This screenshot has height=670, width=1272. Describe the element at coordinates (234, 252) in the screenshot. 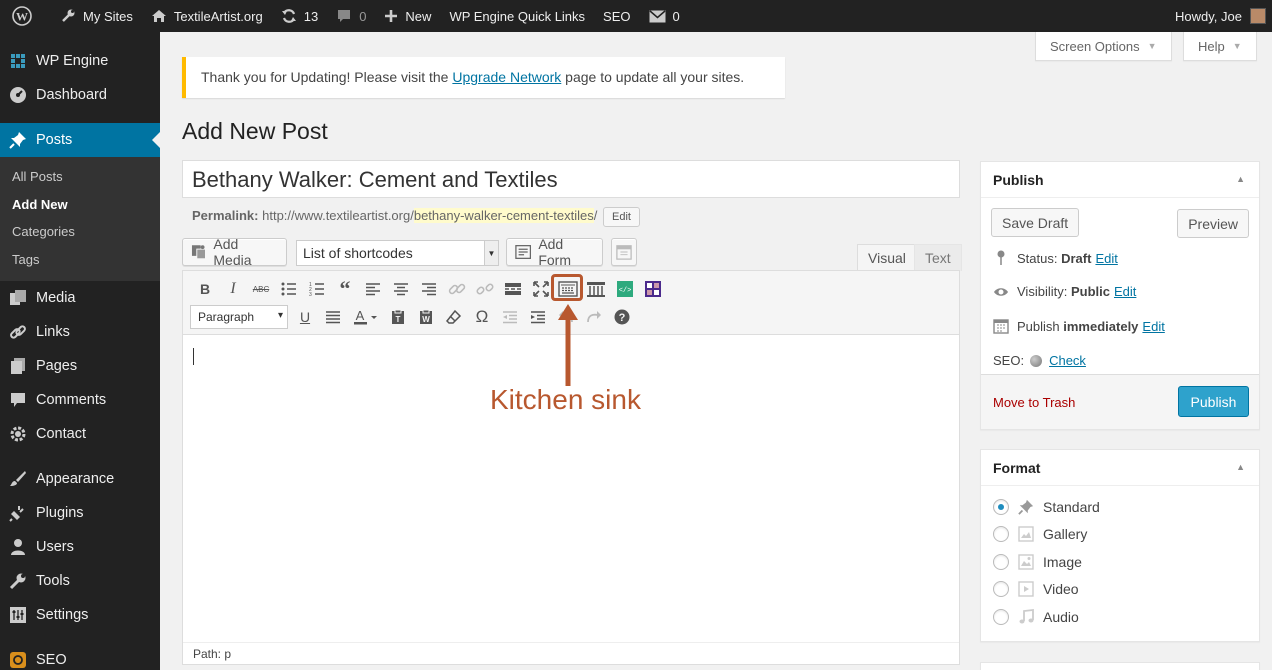

I see `add-media-button: Add Media` at that location.